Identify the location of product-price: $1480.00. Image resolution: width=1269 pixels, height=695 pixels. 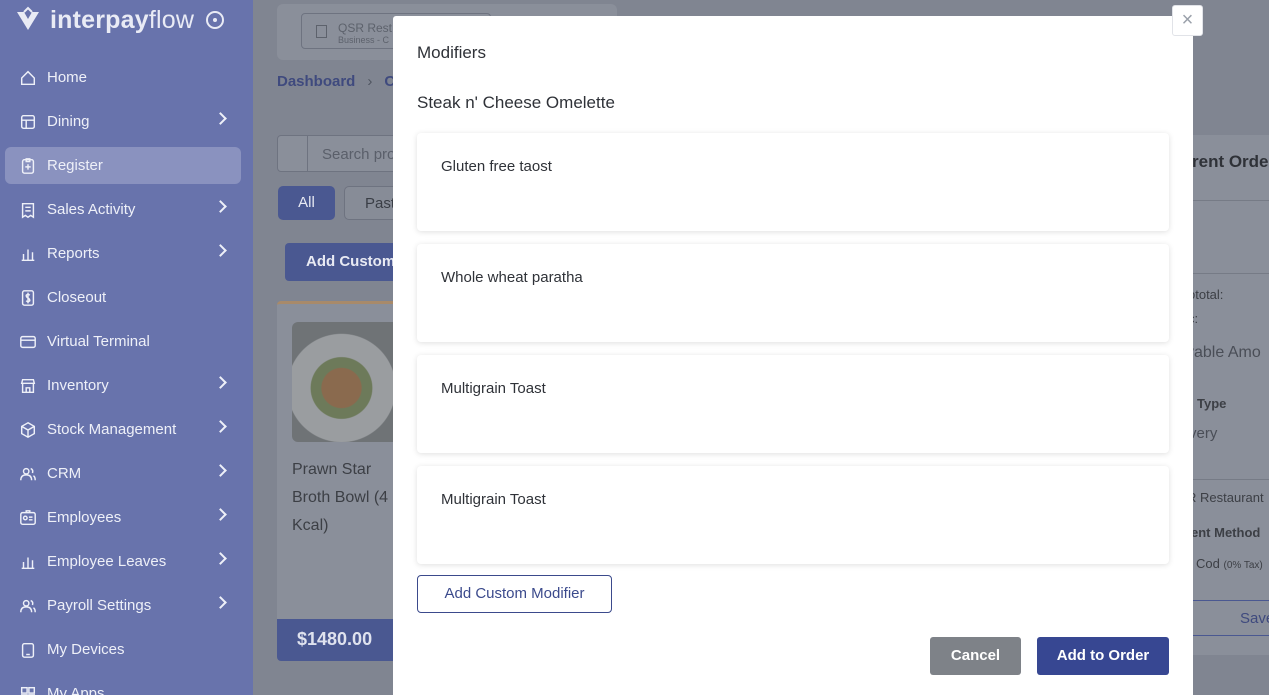
(340, 640).